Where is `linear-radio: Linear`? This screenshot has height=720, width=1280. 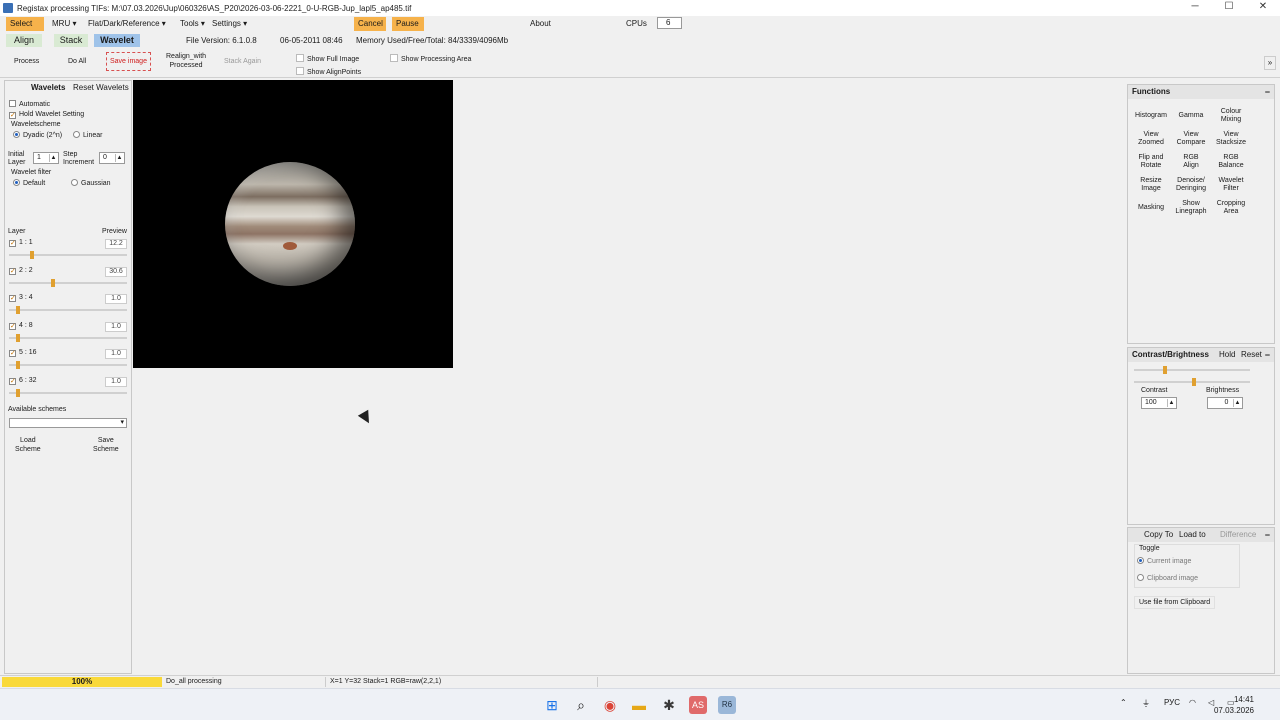 linear-radio: Linear is located at coordinates (87, 135).